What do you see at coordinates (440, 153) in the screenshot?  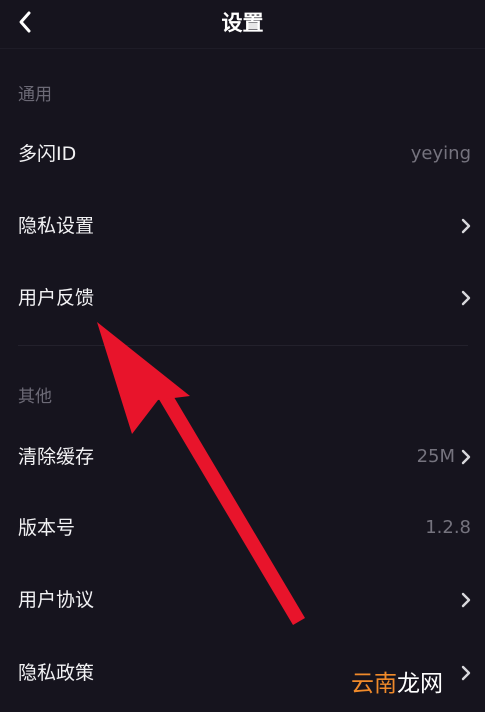 I see `duoshan-id-value: yeying` at bounding box center [440, 153].